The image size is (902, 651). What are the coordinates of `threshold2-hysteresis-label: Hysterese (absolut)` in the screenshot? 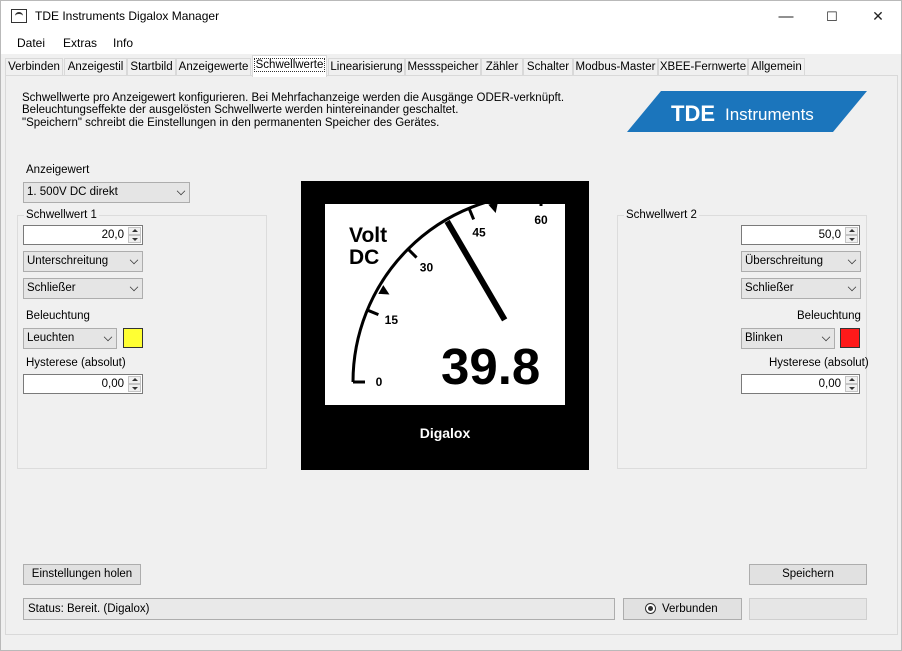 It's located at (819, 363).